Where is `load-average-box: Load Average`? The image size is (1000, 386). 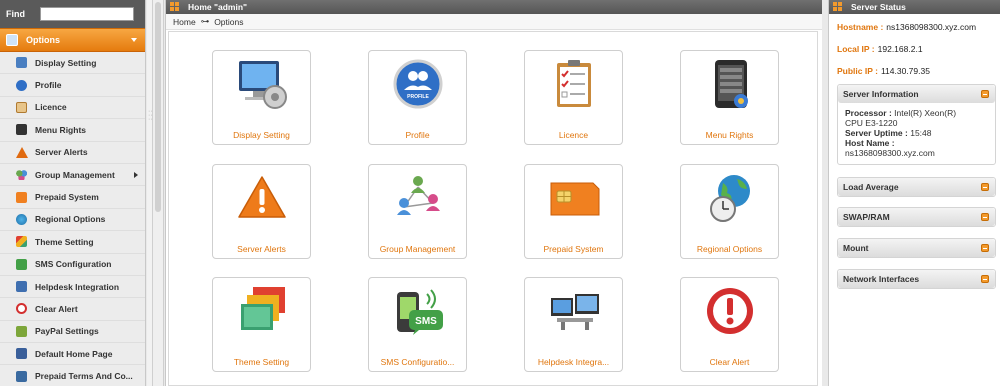 load-average-box: Load Average is located at coordinates (916, 187).